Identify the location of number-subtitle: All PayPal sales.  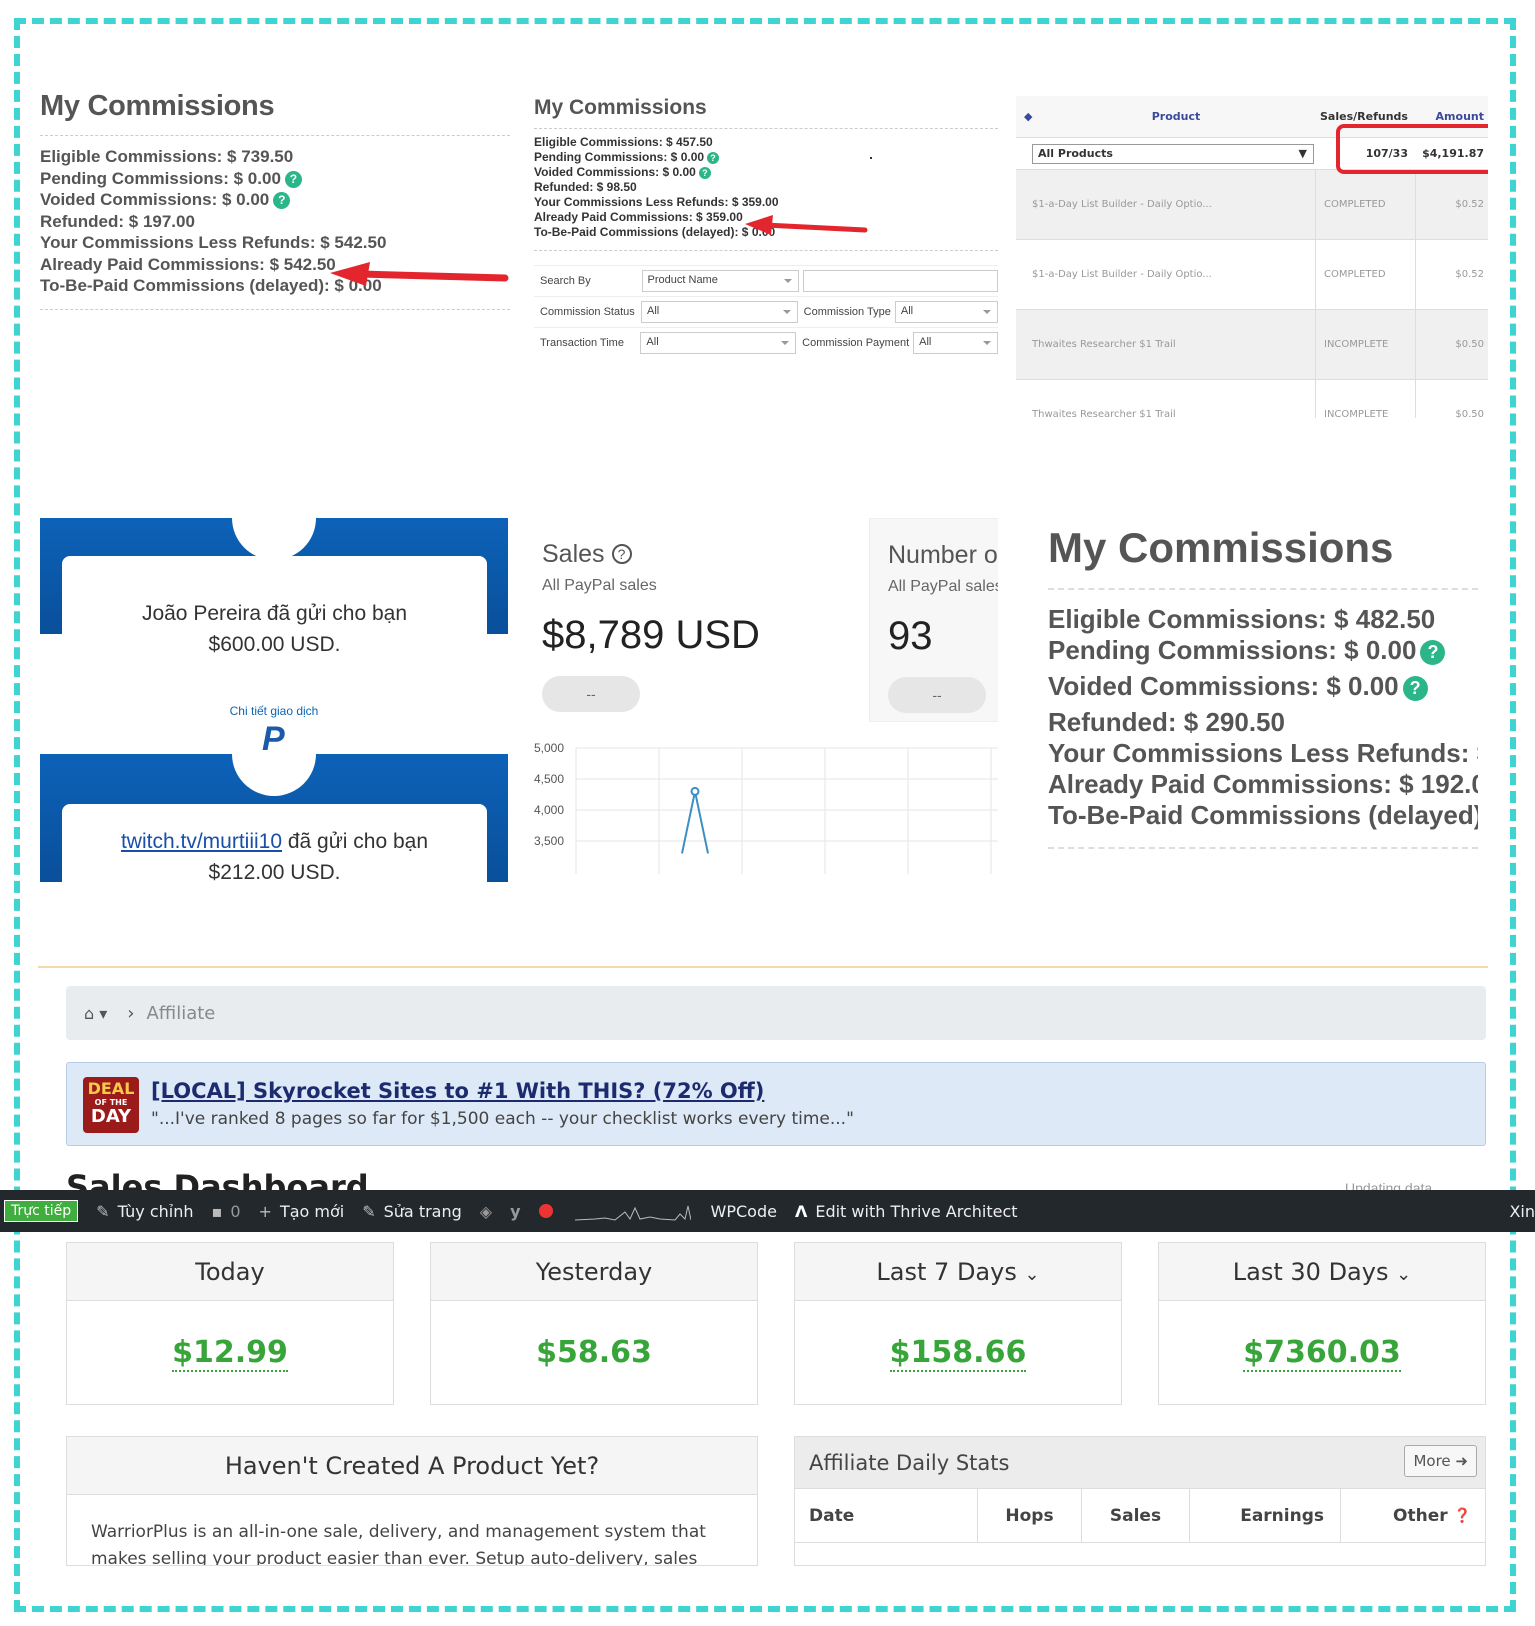
(943, 586).